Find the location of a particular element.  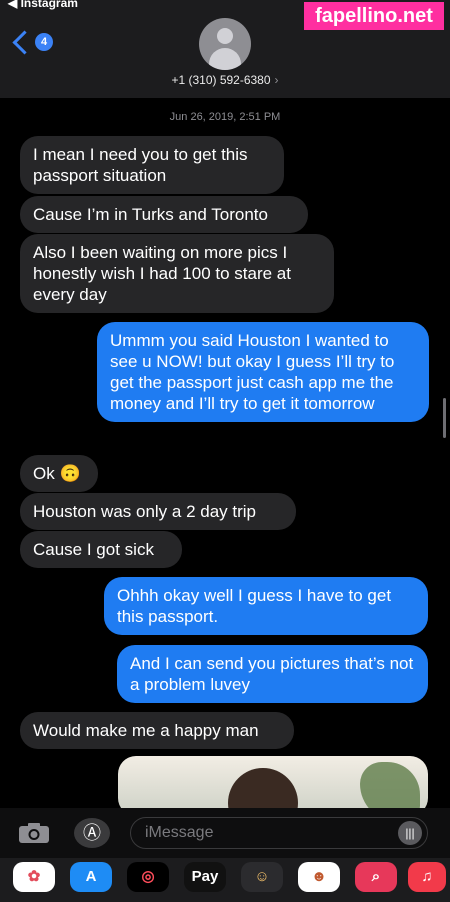

app-animoji-icon: ☻ is located at coordinates (319, 877).